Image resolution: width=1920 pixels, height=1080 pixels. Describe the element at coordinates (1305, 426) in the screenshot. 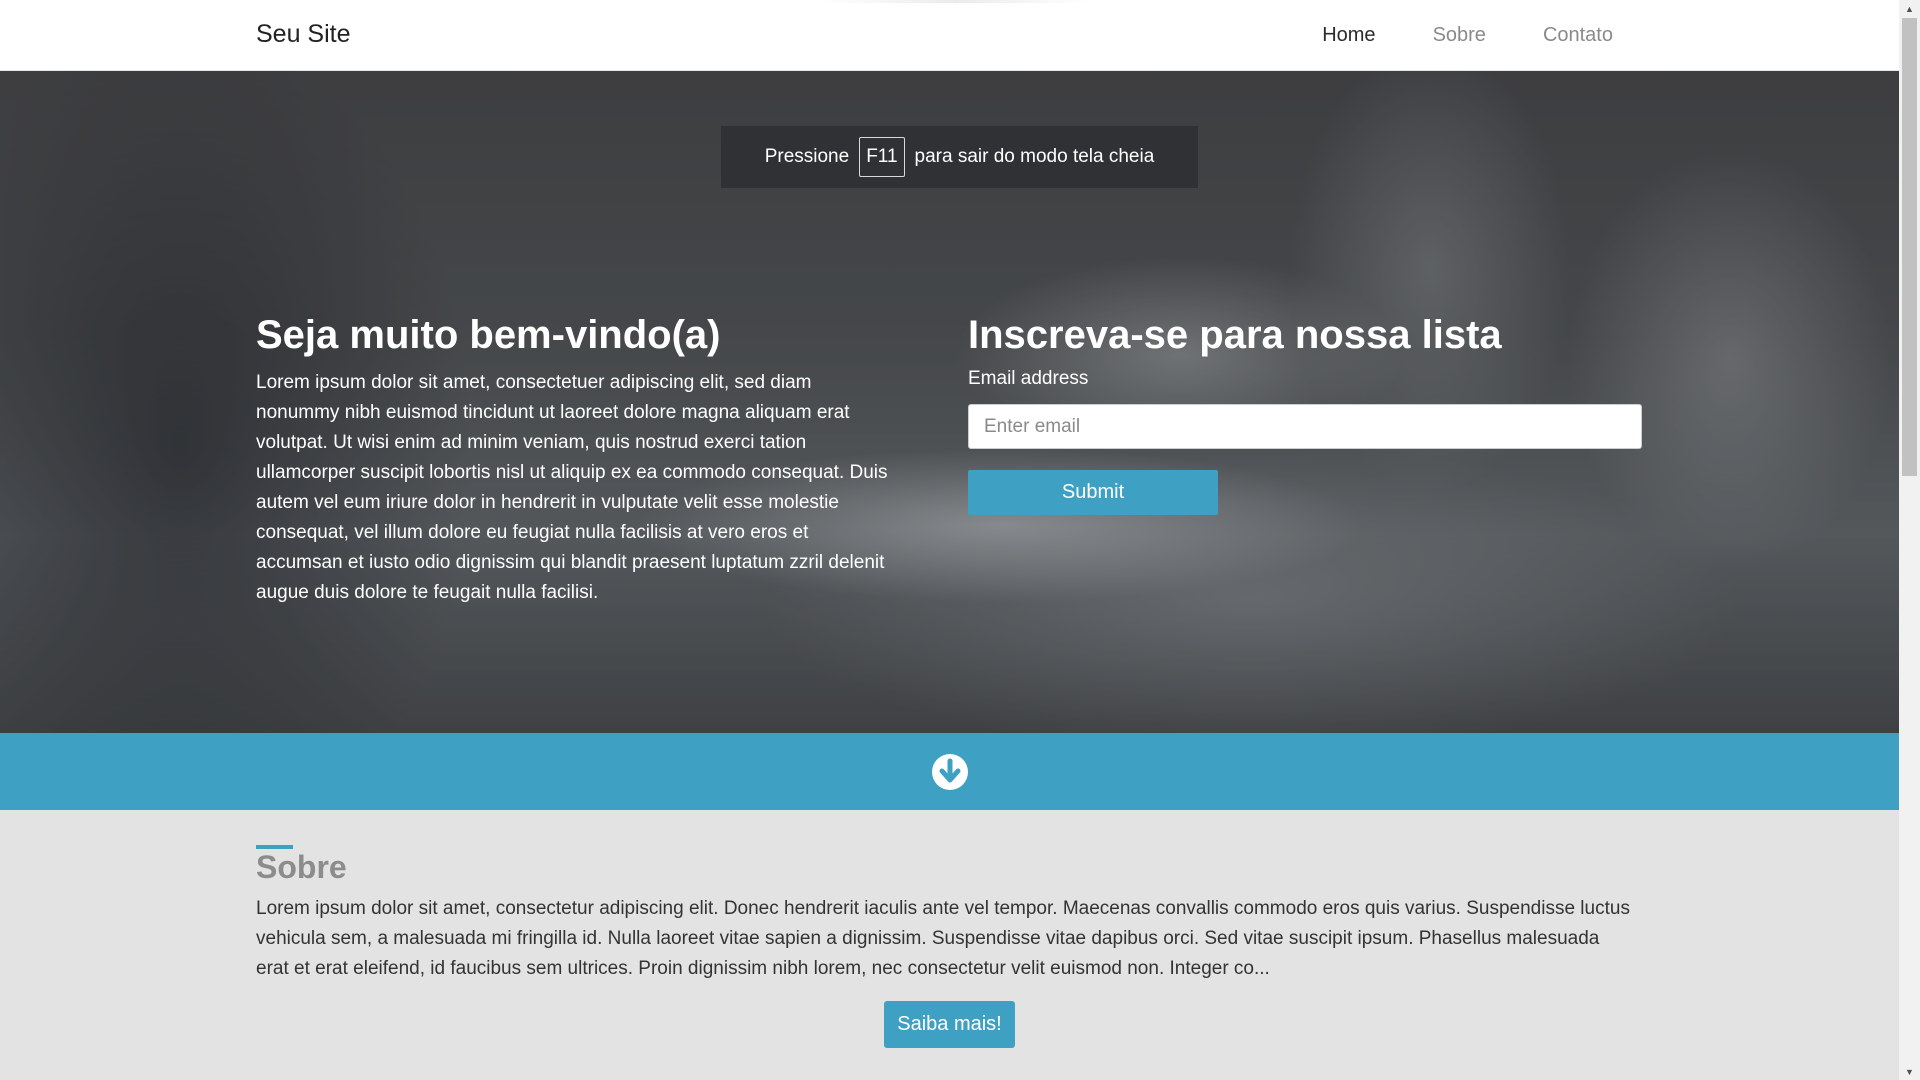

I see `email-input` at that location.